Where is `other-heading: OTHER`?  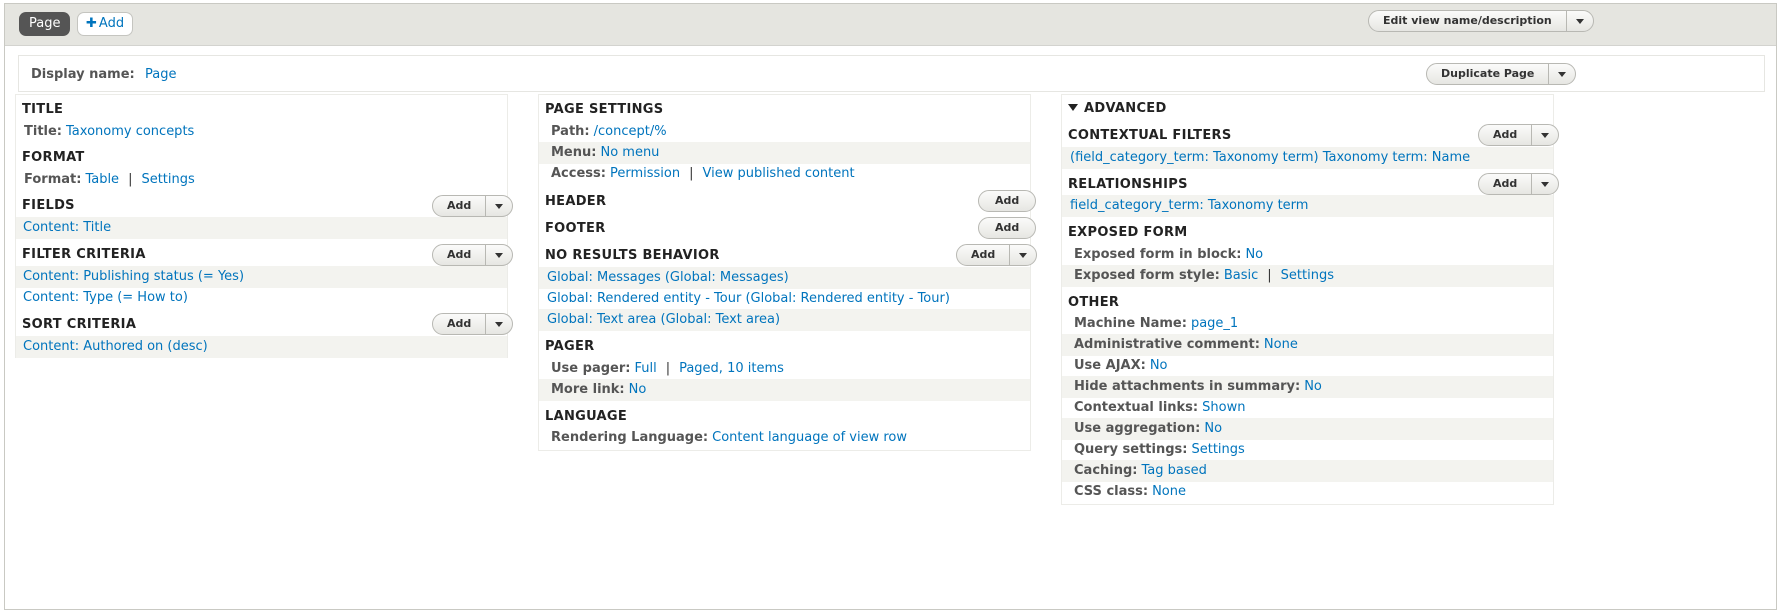
other-heading: OTHER is located at coordinates (1094, 302).